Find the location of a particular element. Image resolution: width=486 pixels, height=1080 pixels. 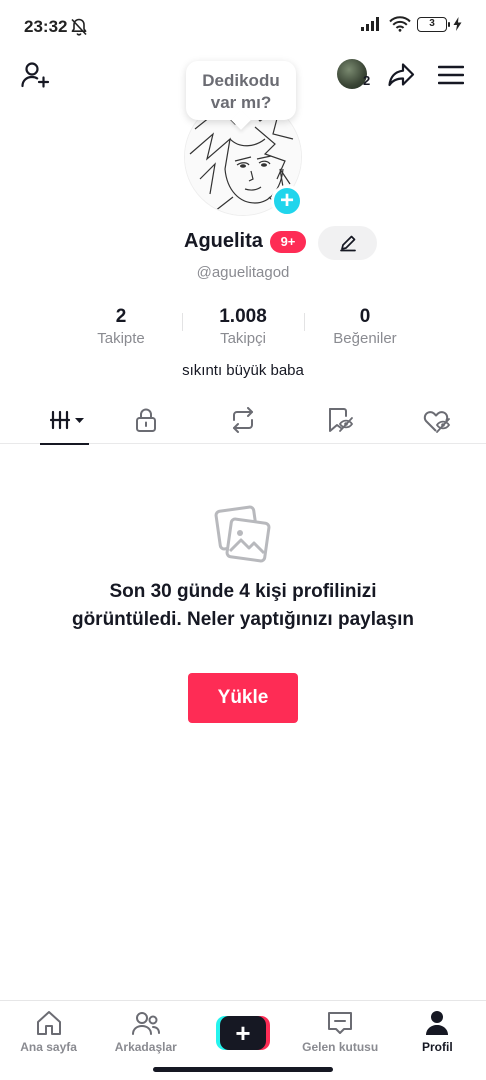

gossip-bubble: Dedikodu var mı? is located at coordinates (241, 90).